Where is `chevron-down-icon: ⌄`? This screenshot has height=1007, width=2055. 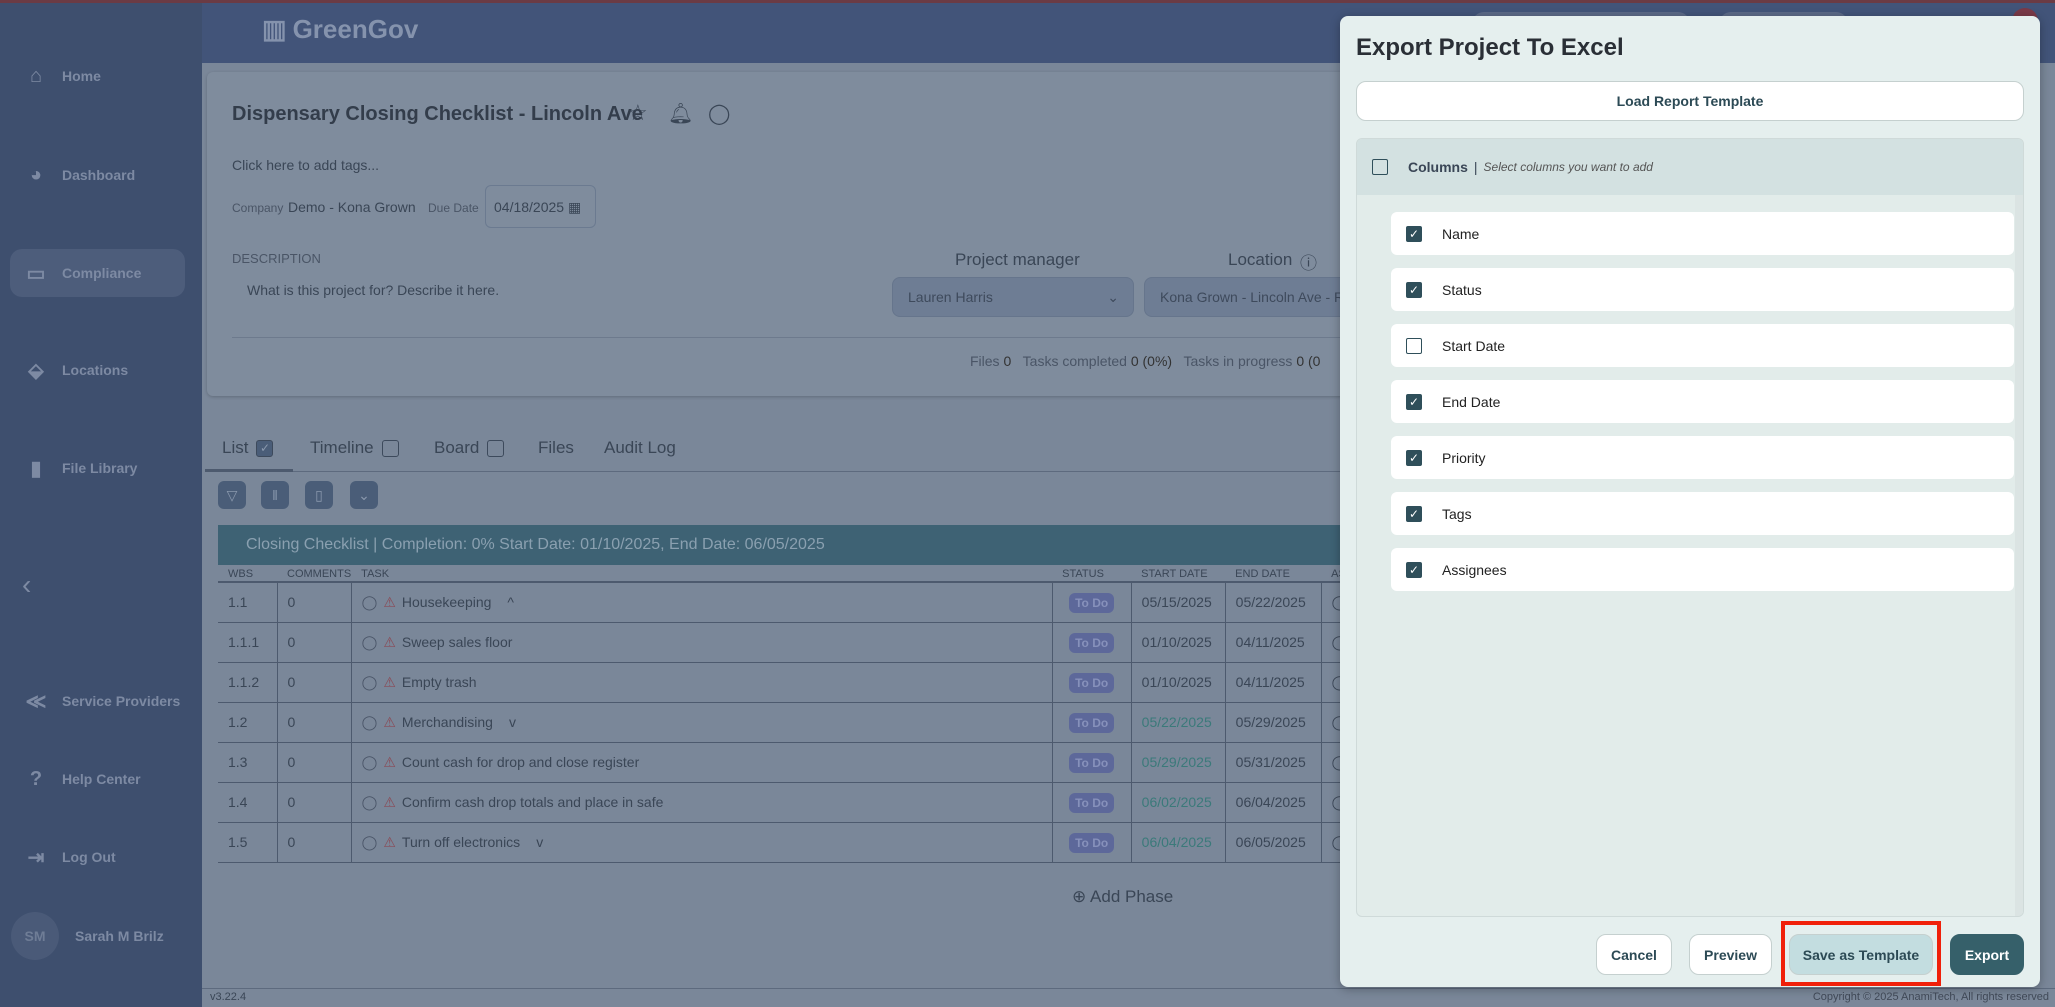 chevron-down-icon: ⌄ is located at coordinates (364, 495).